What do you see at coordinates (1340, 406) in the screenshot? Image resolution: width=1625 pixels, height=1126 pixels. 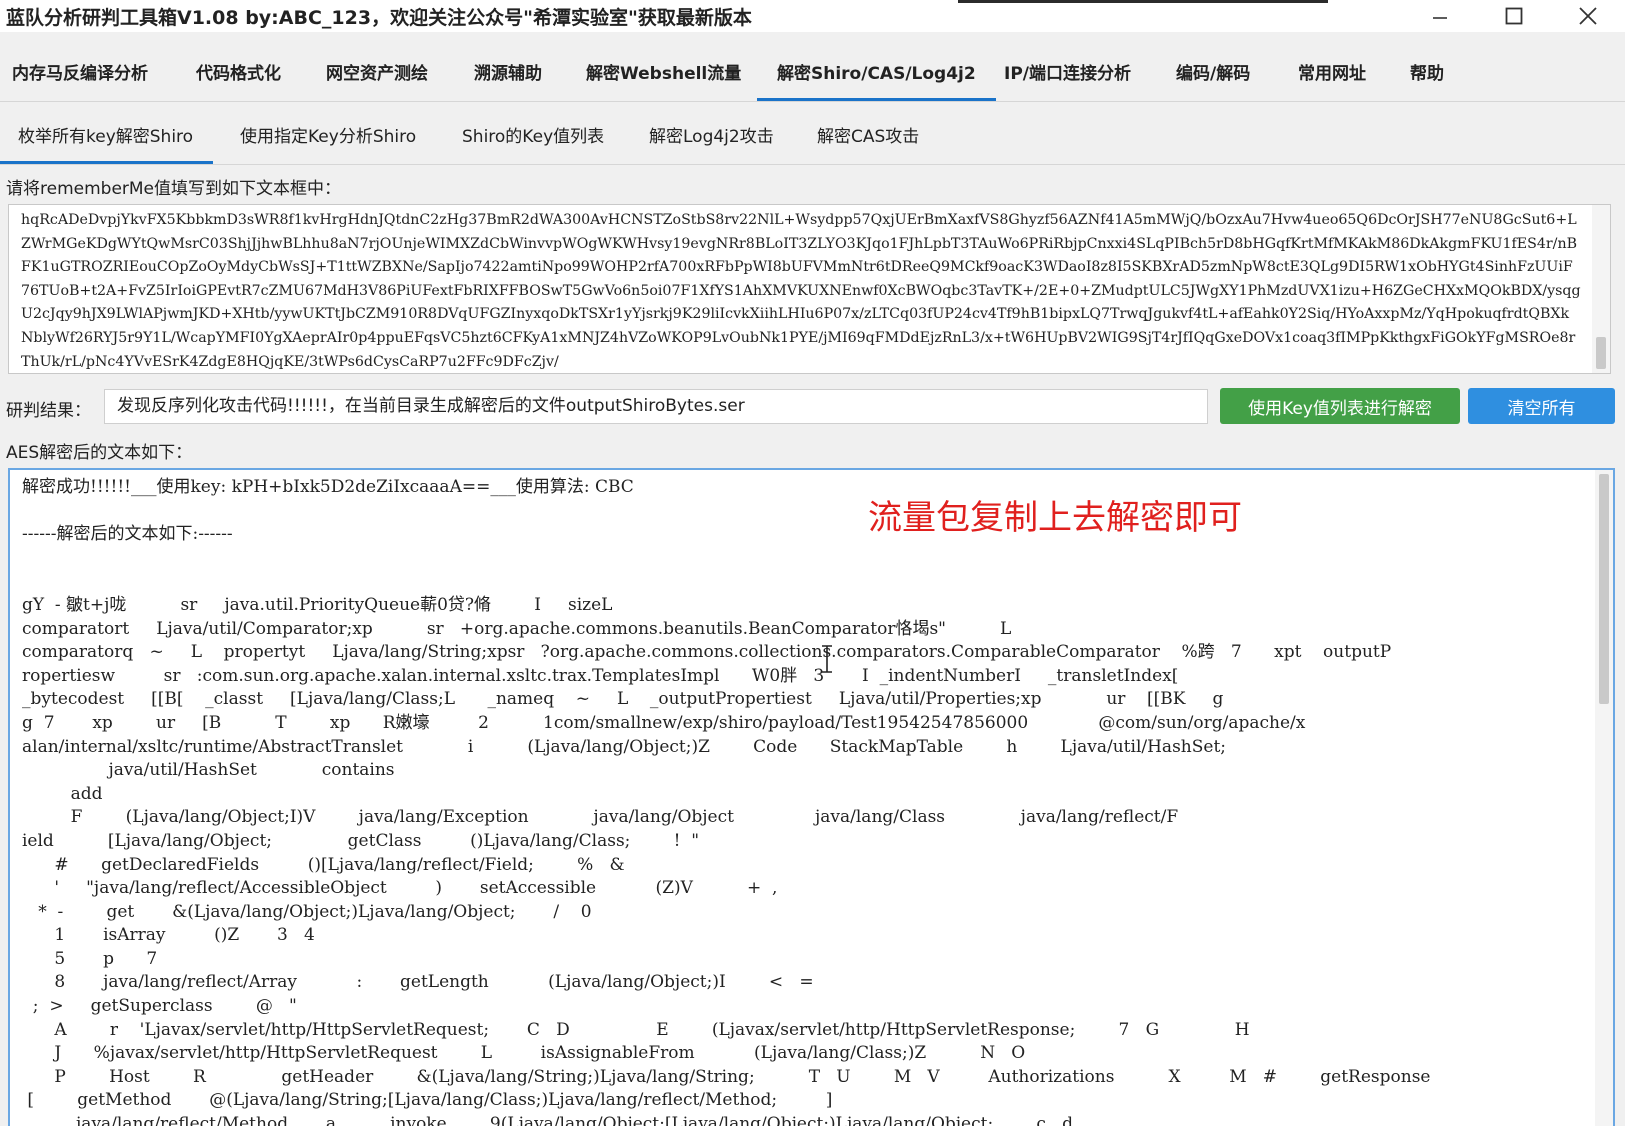 I see `decrypt-with-key-list-button: 使用Key值列表进行解密` at bounding box center [1340, 406].